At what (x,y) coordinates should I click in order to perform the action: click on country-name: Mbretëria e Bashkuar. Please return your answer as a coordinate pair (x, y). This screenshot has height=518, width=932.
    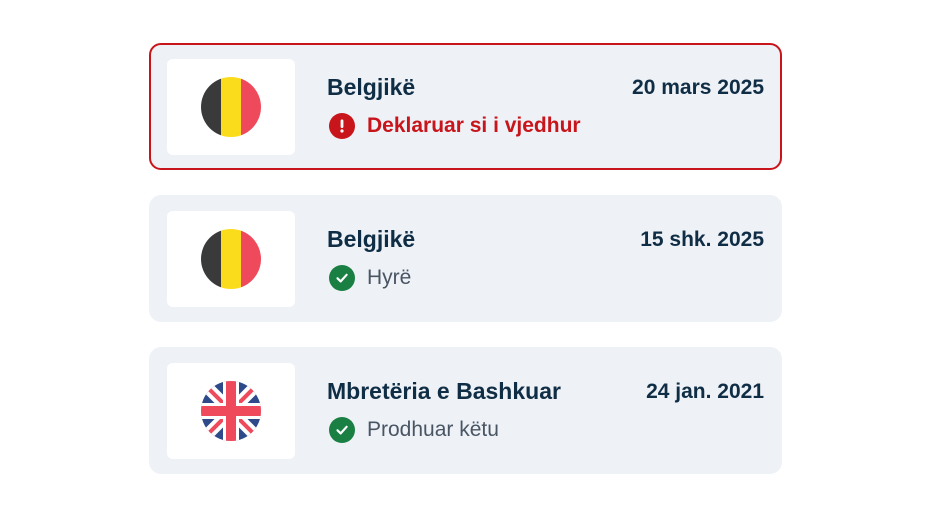
    Looking at the image, I should click on (444, 391).